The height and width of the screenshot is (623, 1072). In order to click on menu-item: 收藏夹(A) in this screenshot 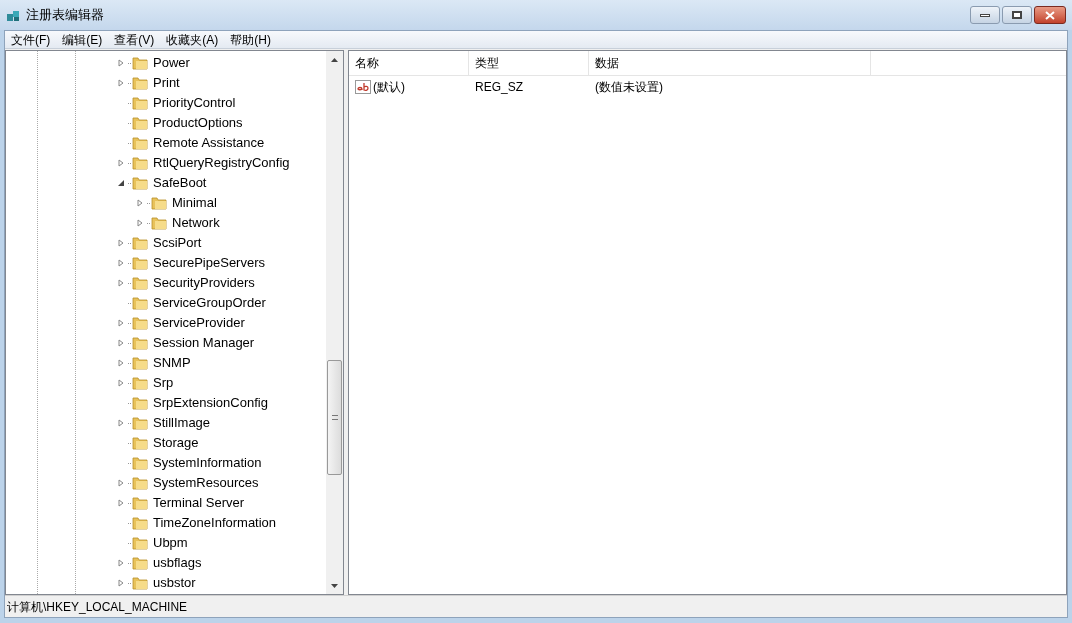, I will do `click(192, 39)`.